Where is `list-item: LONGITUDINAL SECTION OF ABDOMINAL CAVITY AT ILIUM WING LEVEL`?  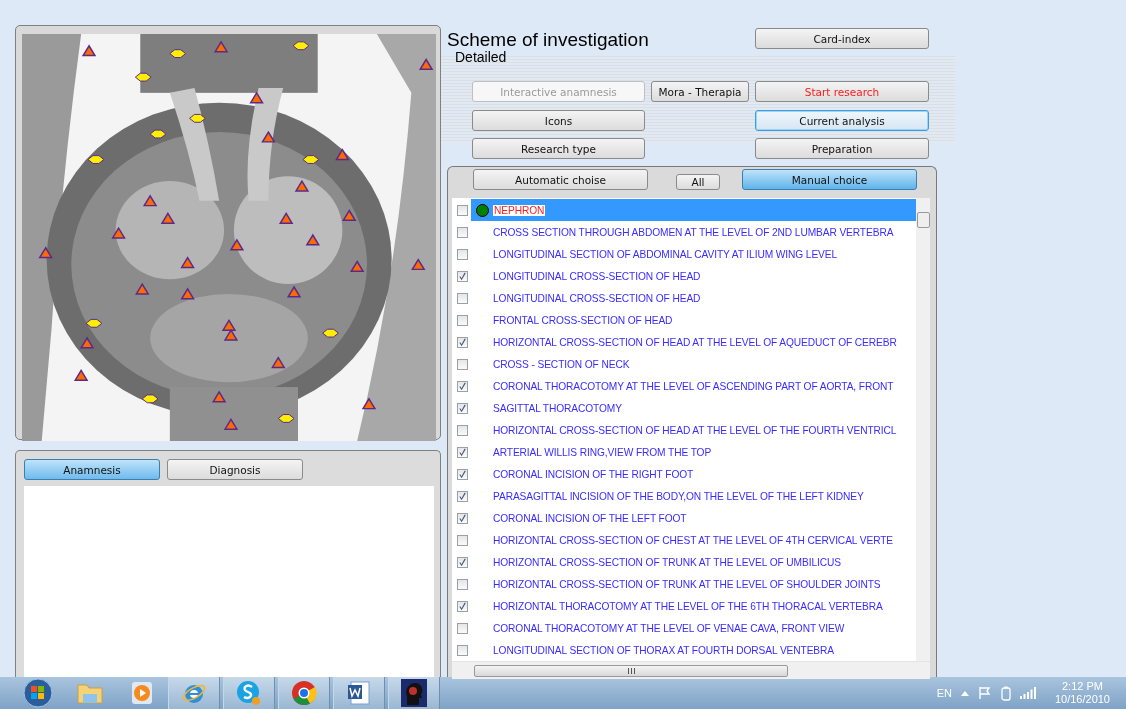 list-item: LONGITUDINAL SECTION OF ABDOMINAL CAVITY AT ILIUM WING LEVEL is located at coordinates (693, 254).